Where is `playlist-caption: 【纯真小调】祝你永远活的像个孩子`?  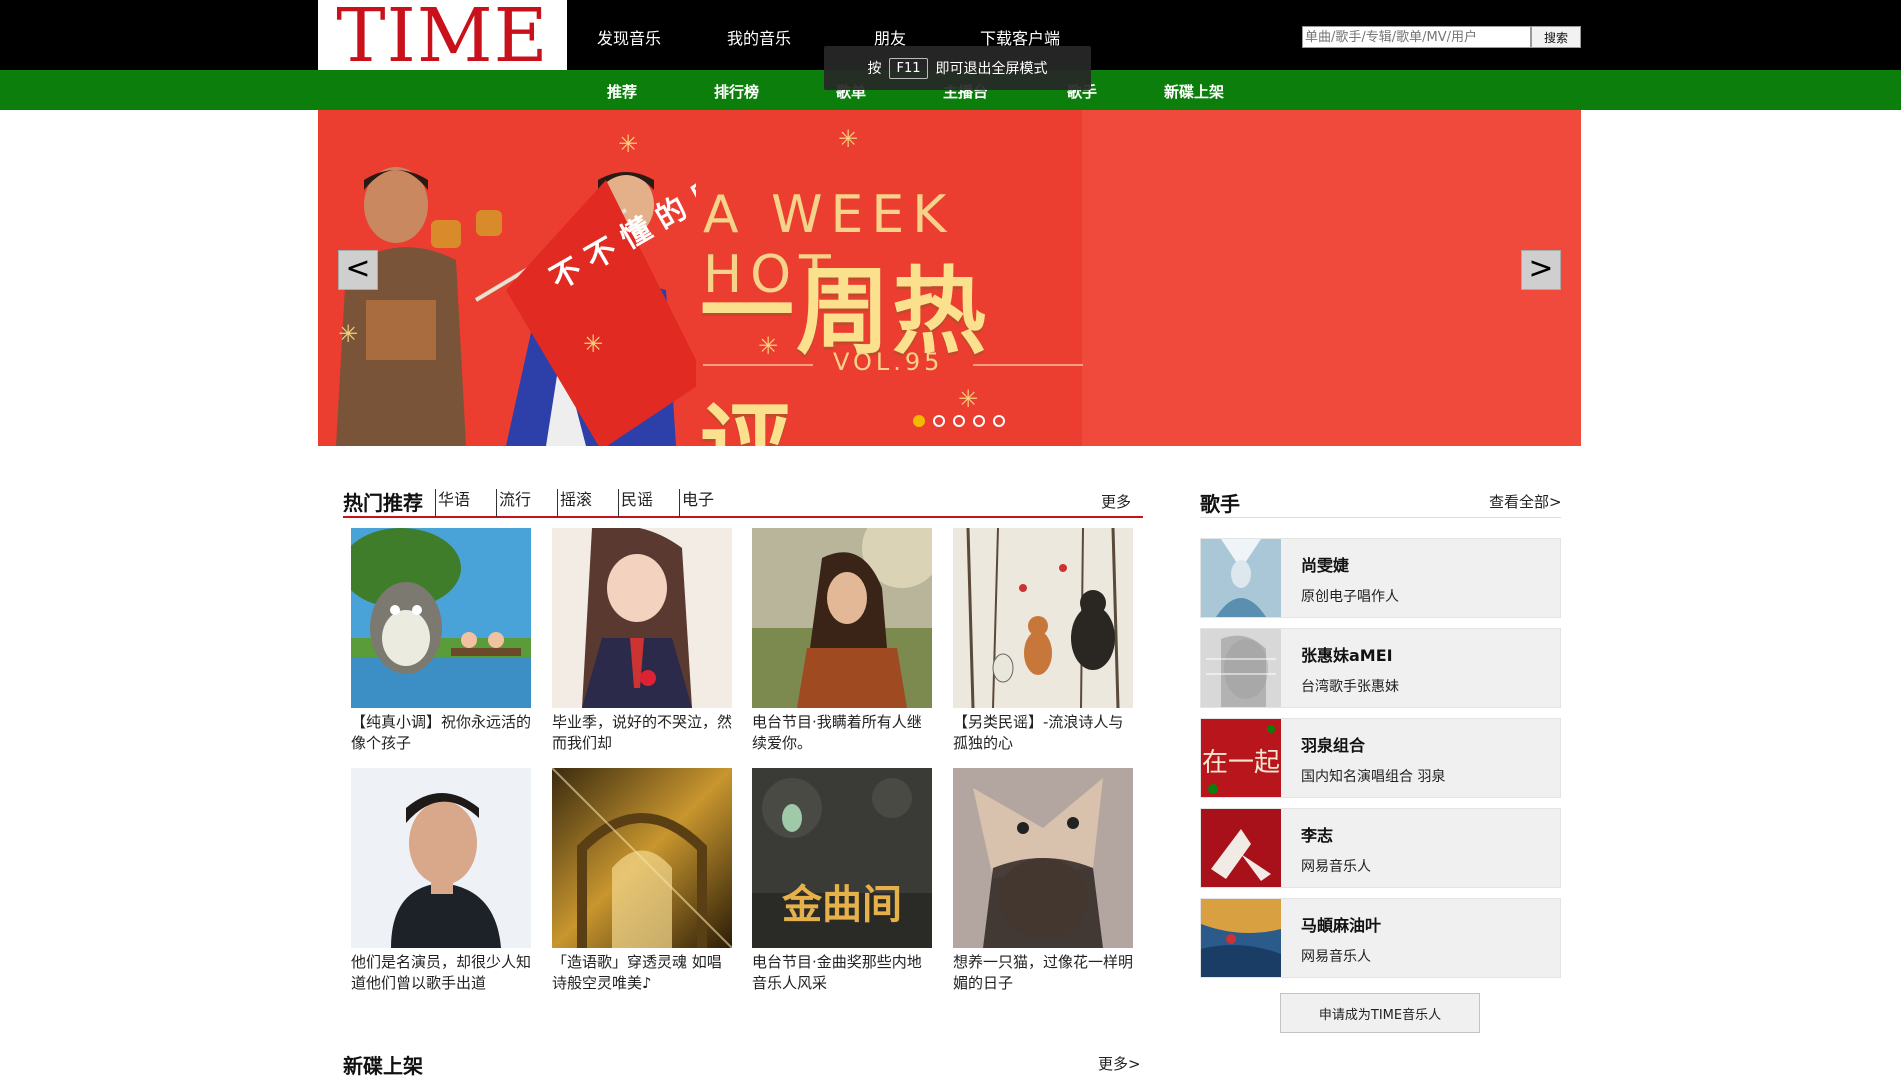 playlist-caption: 【纯真小调】祝你永远活的像个孩子 is located at coordinates (442, 733).